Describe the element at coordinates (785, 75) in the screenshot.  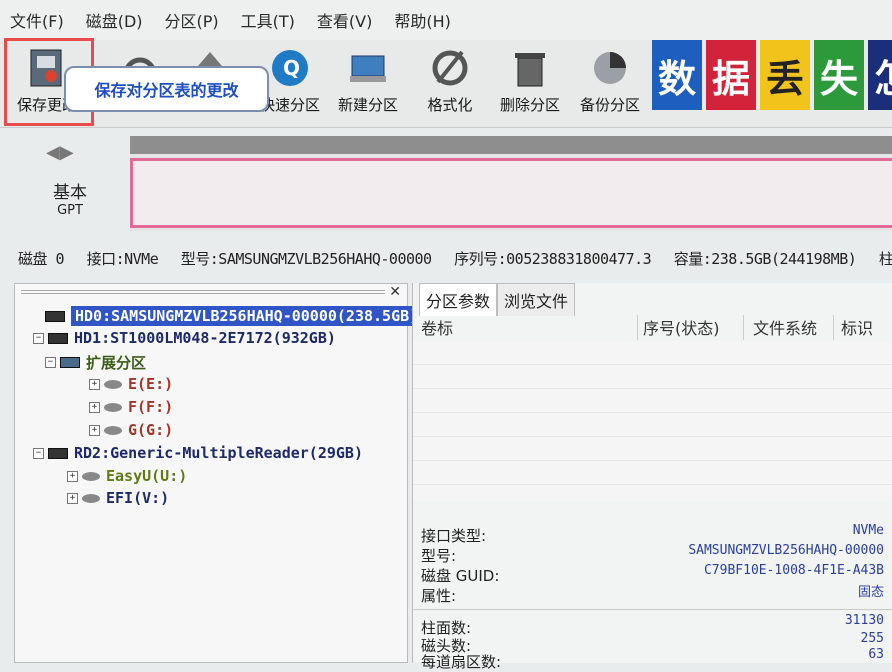
I see `banner-tile: 丢` at that location.